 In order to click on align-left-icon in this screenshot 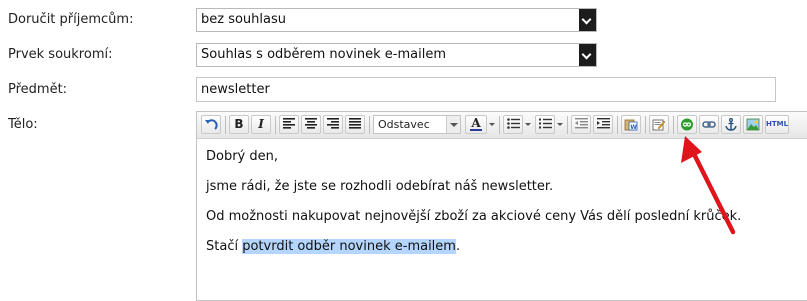, I will do `click(289, 123)`.